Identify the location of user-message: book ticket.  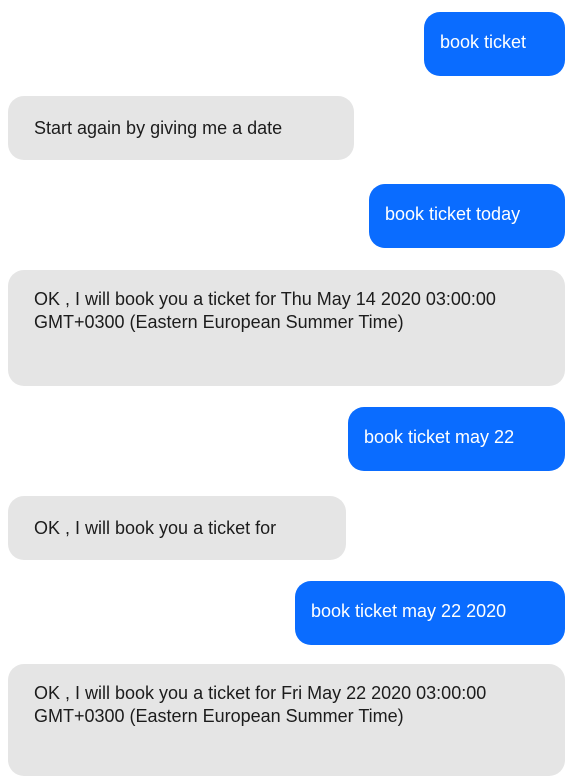
(494, 44).